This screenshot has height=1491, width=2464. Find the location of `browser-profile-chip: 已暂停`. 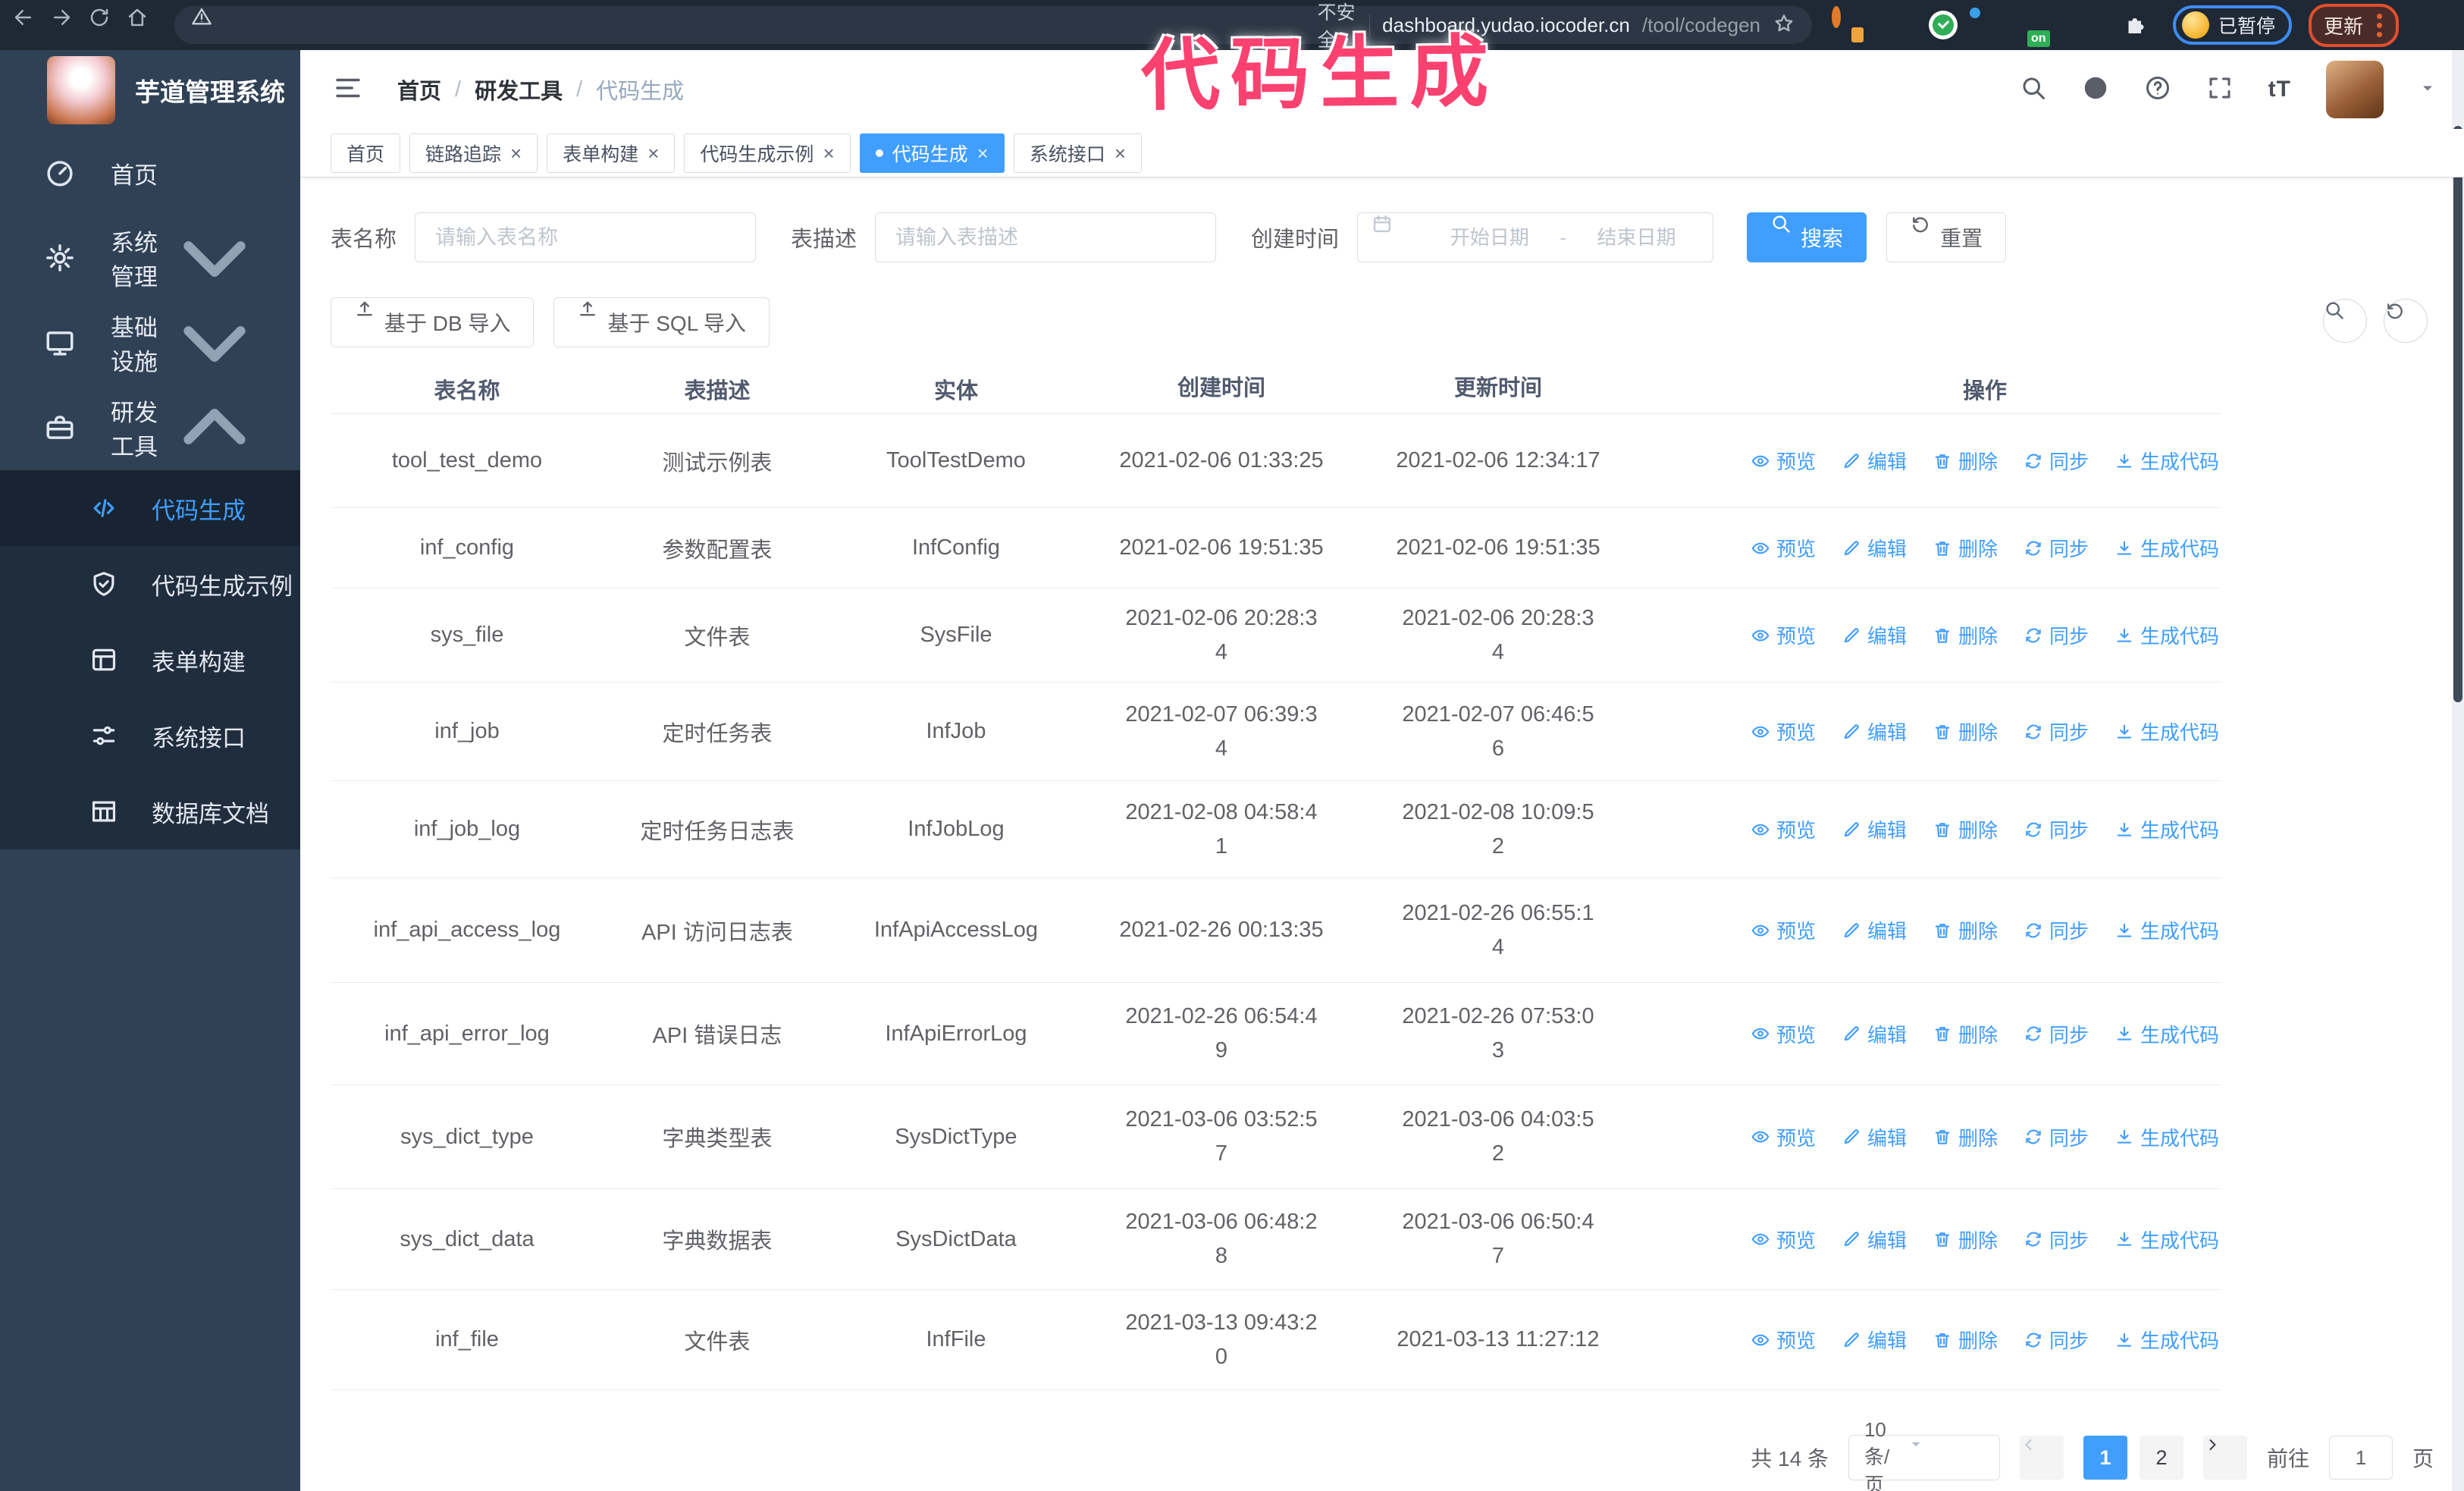

browser-profile-chip: 已暂停 is located at coordinates (2233, 25).